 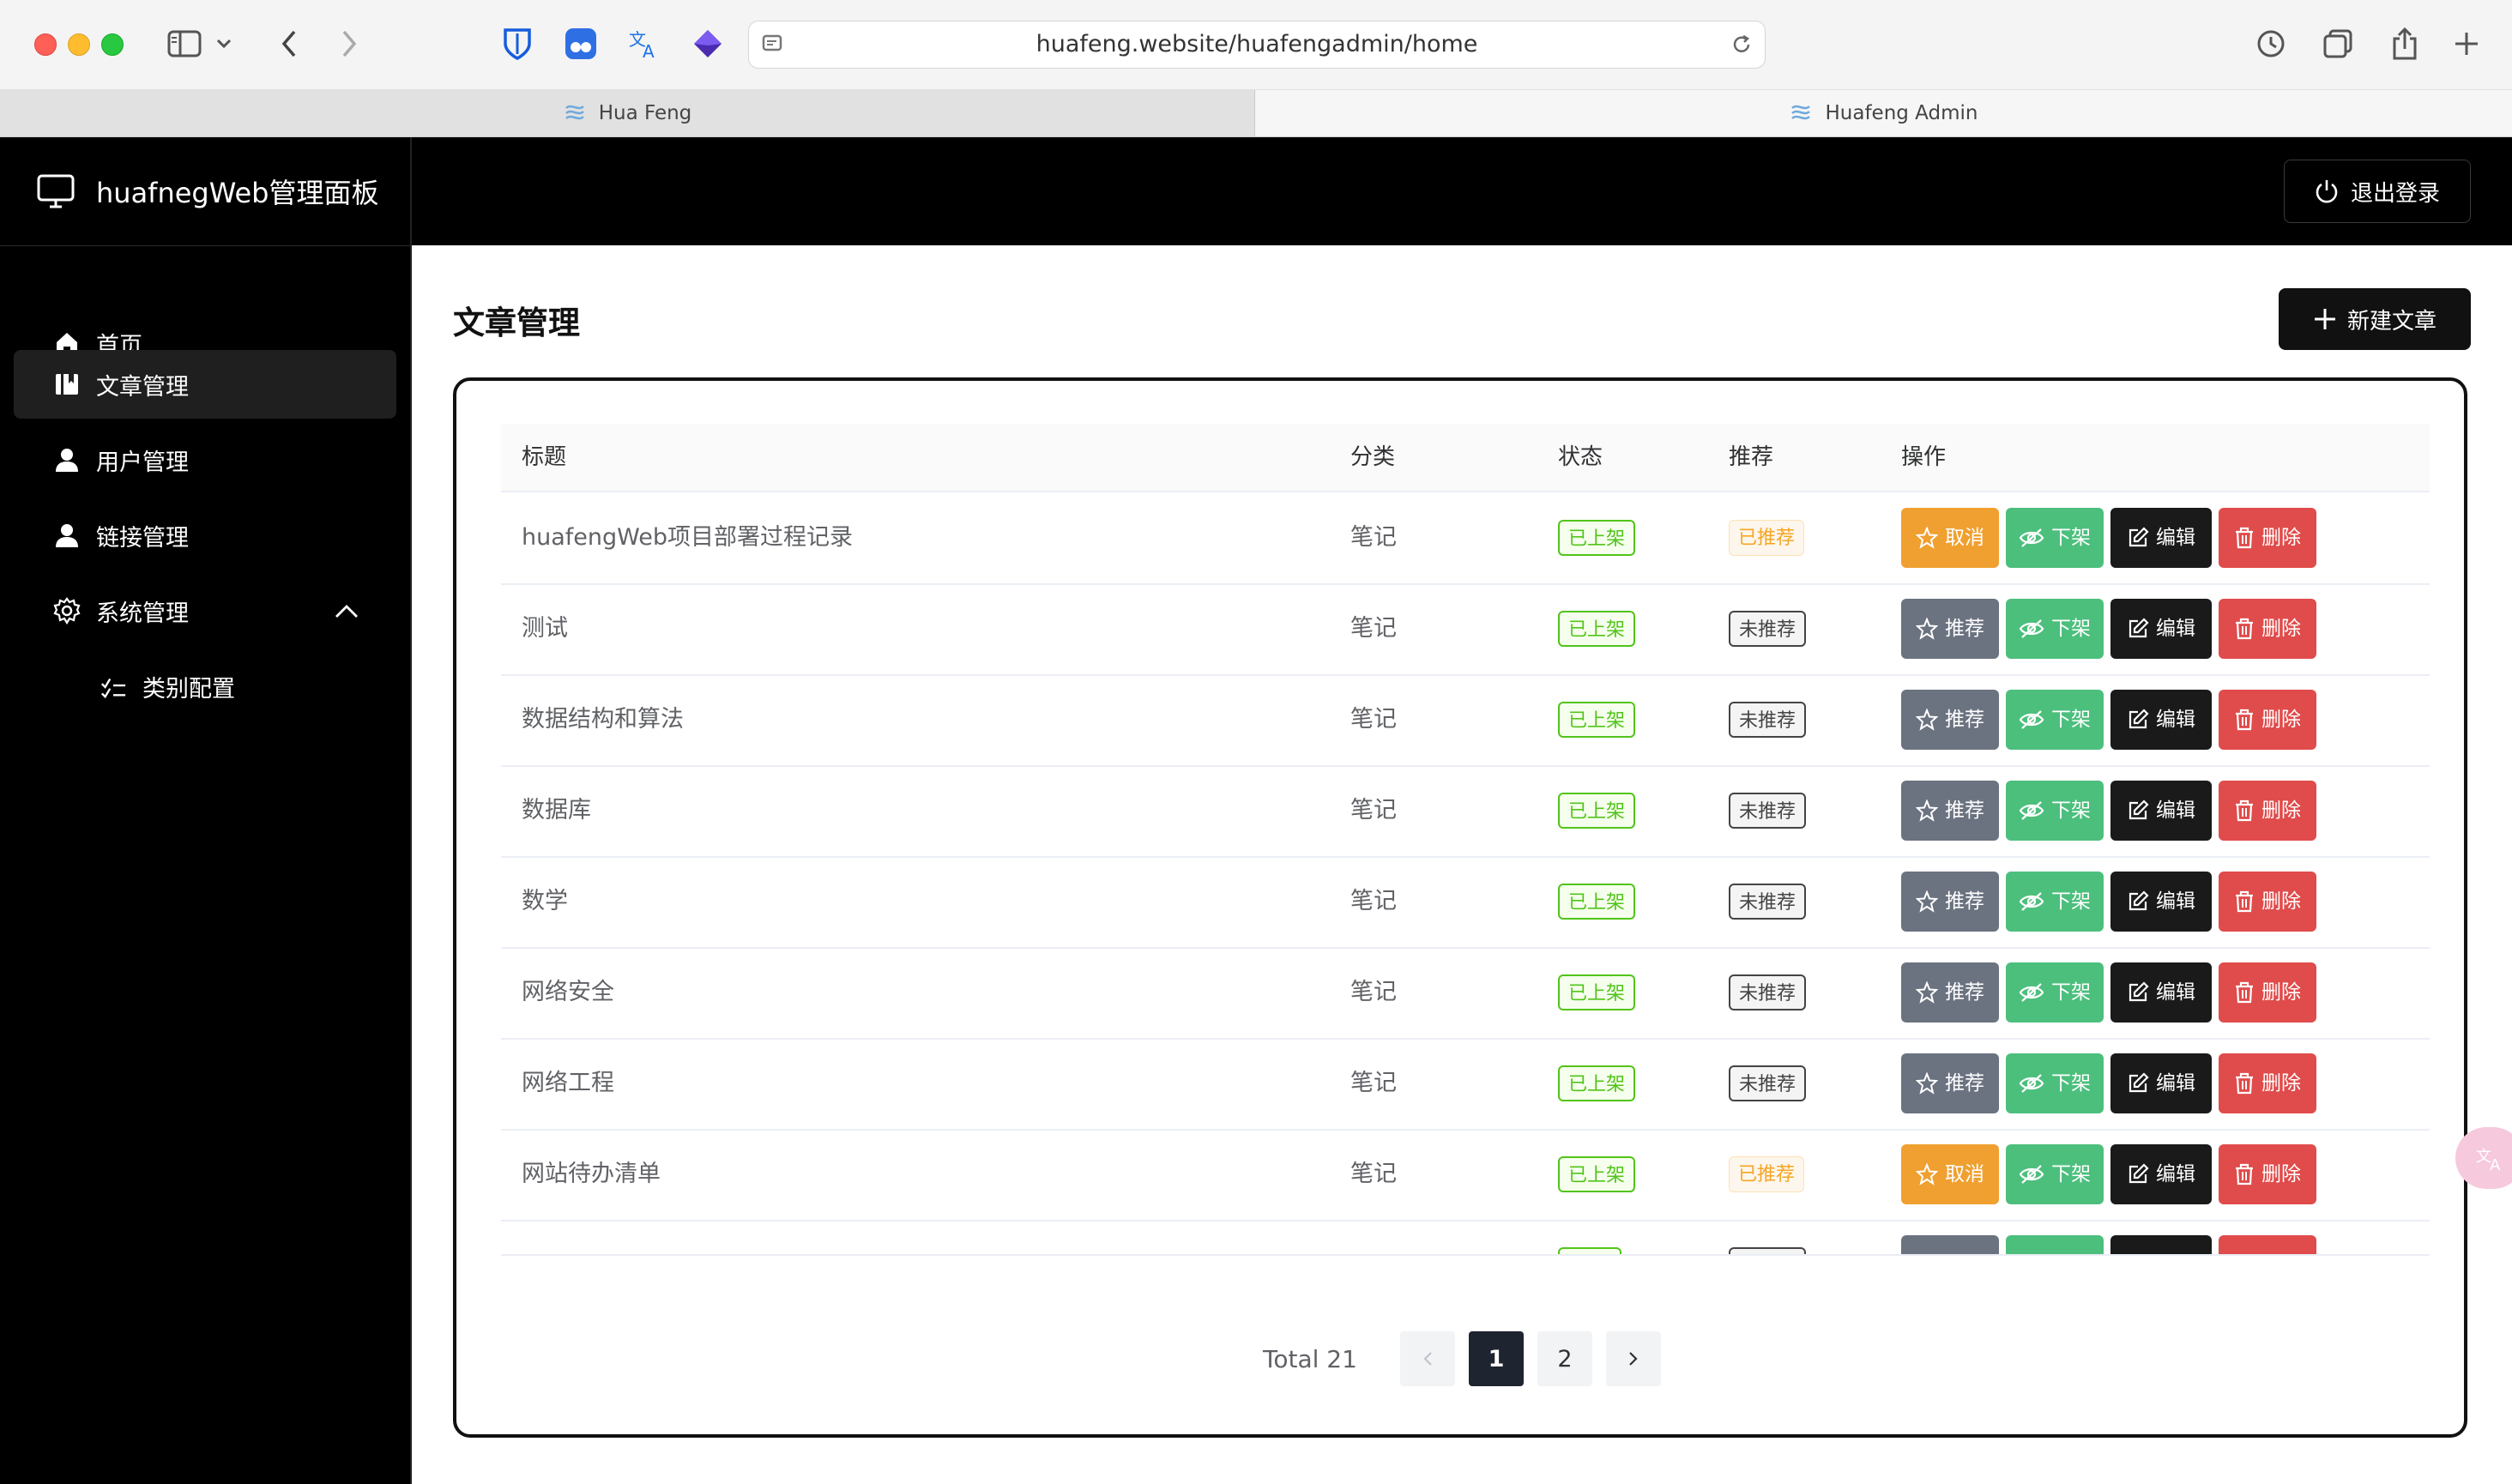 I want to click on top-header: 退出登录, so click(x=1462, y=191).